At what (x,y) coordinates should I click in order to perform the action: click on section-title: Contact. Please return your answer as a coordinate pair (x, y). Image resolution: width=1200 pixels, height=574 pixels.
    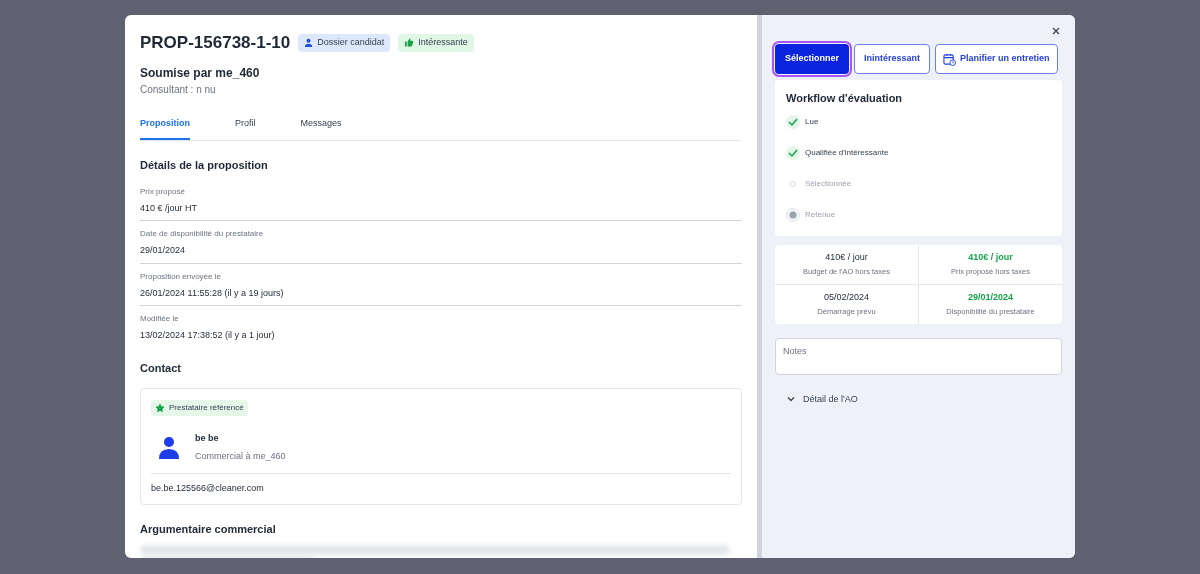
    Looking at the image, I should click on (161, 368).